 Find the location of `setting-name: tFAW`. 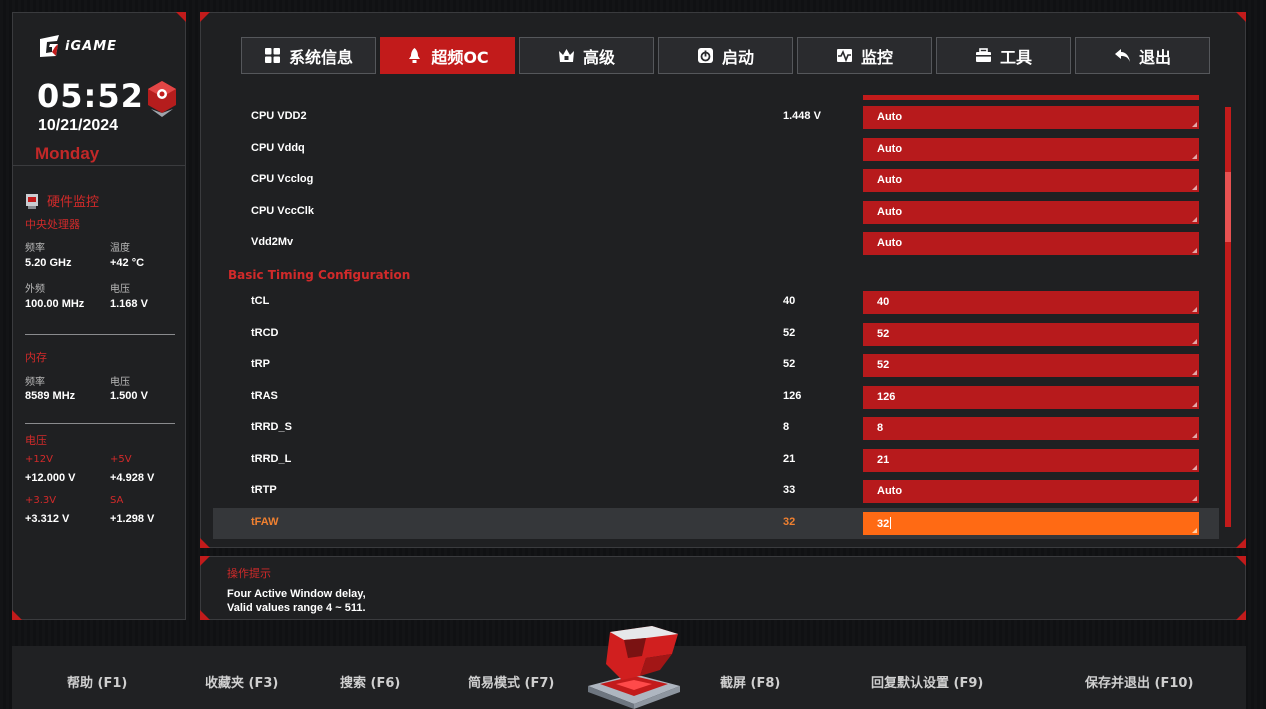

setting-name: tFAW is located at coordinates (265, 522).